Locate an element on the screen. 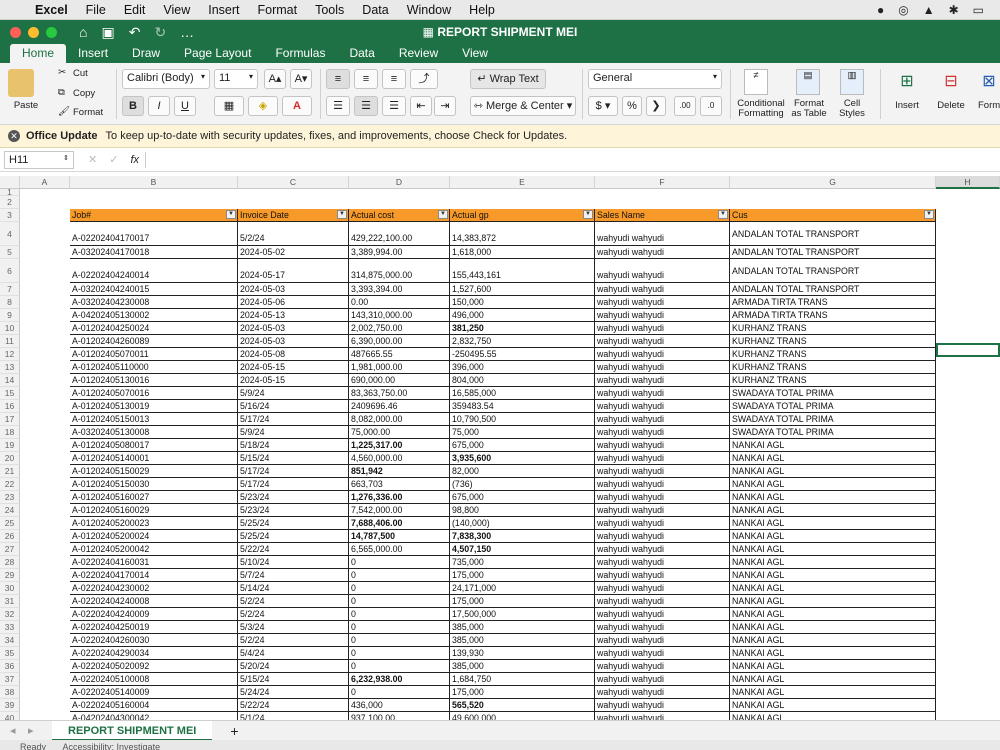  increase-indent-button: ⇥ is located at coordinates (445, 106).